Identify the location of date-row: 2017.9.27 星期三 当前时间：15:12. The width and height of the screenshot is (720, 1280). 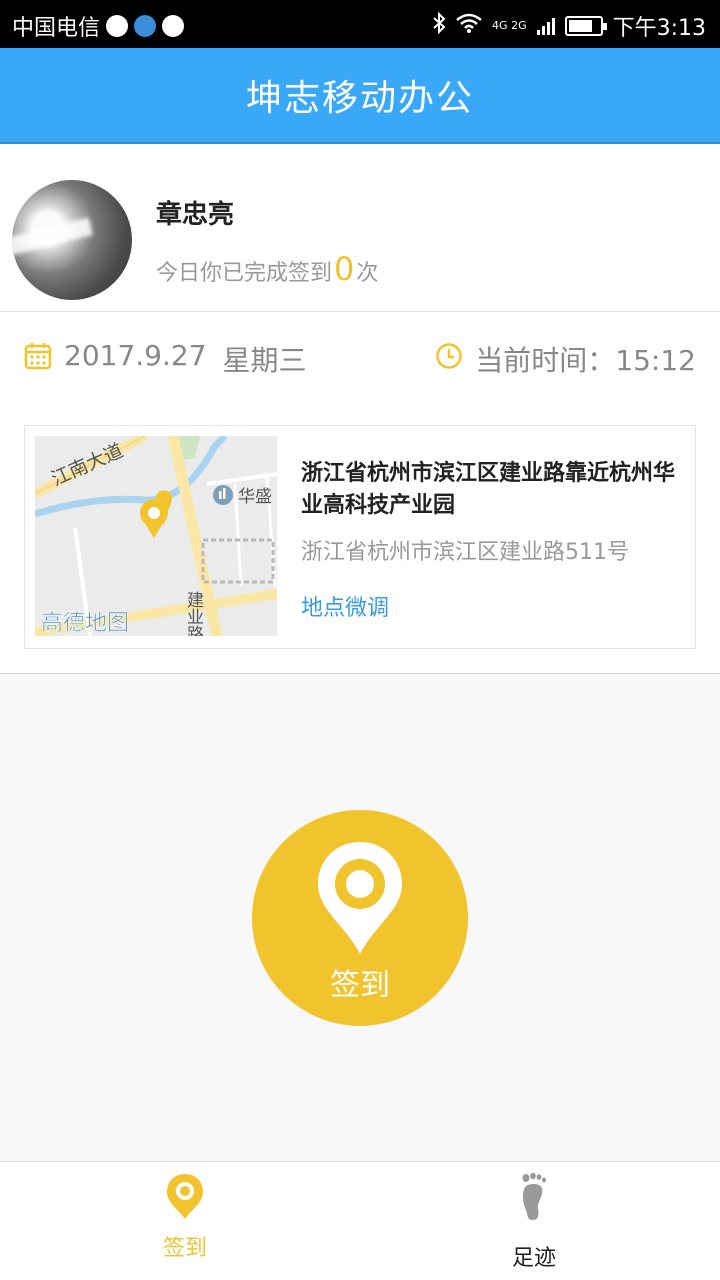
(360, 358).